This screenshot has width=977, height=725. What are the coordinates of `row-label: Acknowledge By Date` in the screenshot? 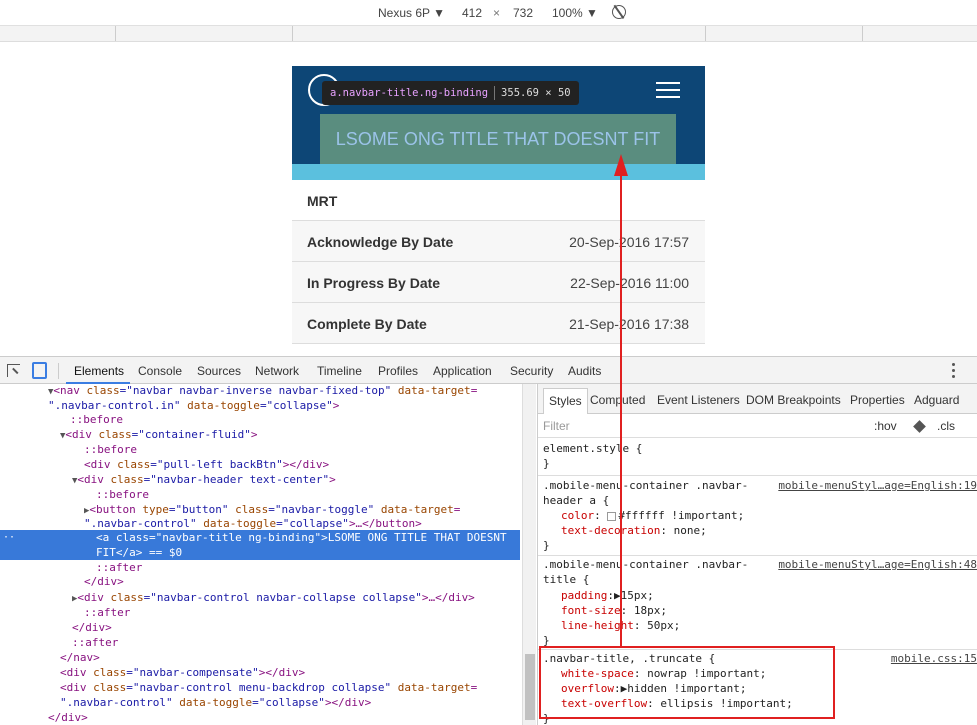 It's located at (380, 242).